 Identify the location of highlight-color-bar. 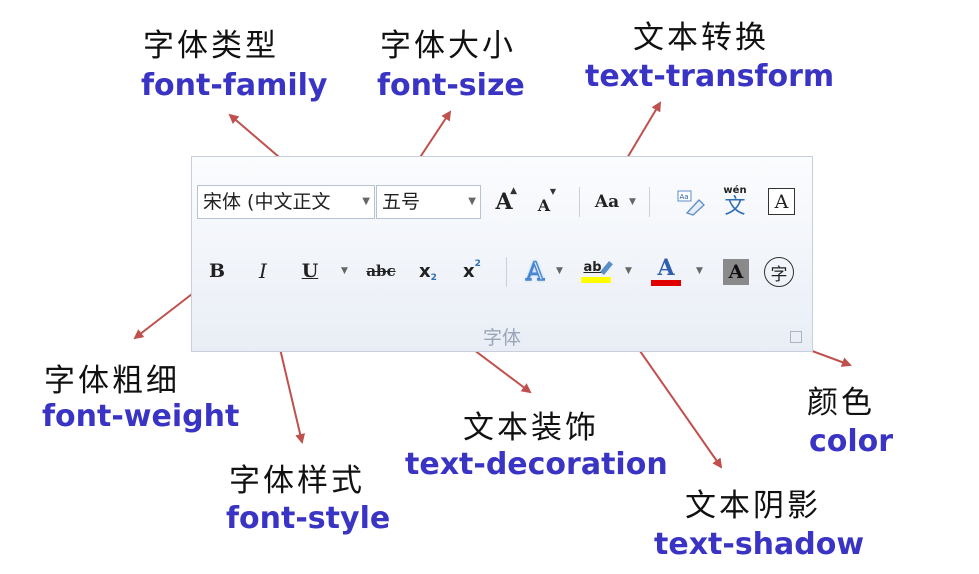
(596, 279).